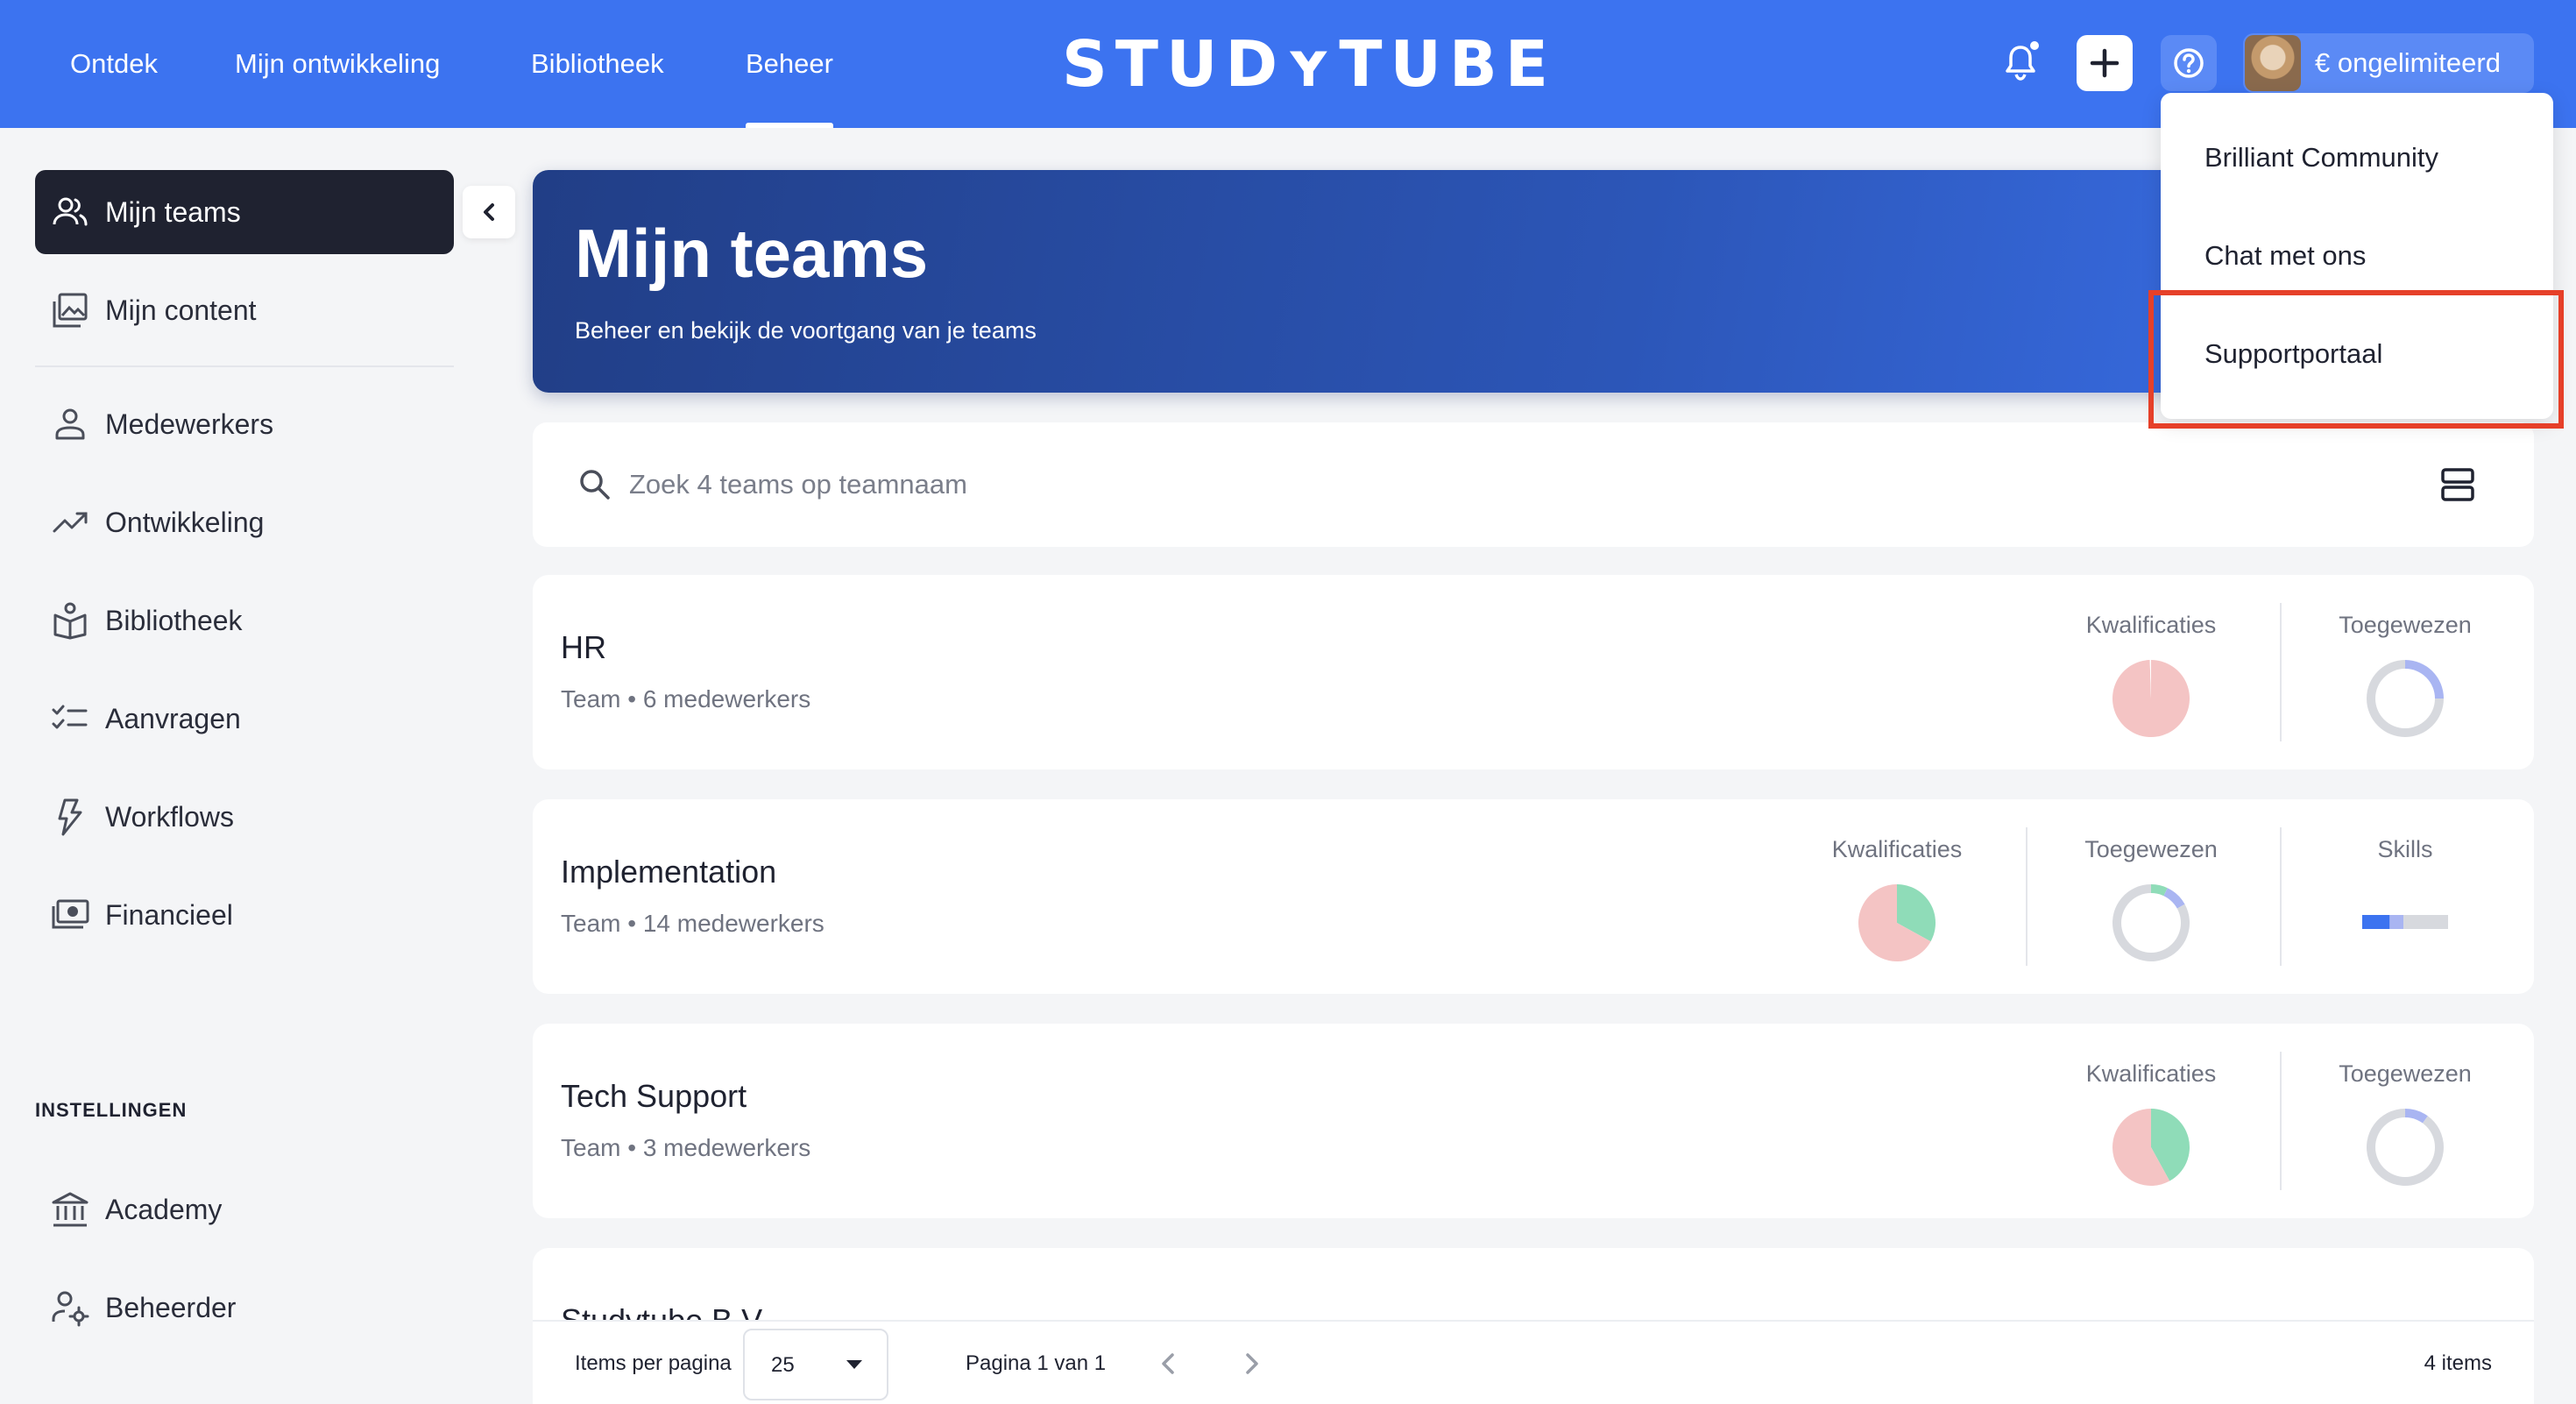 This screenshot has height=1404, width=2576. Describe the element at coordinates (1309, 64) in the screenshot. I see `studytube-logo: STUDʏTUBE` at that location.